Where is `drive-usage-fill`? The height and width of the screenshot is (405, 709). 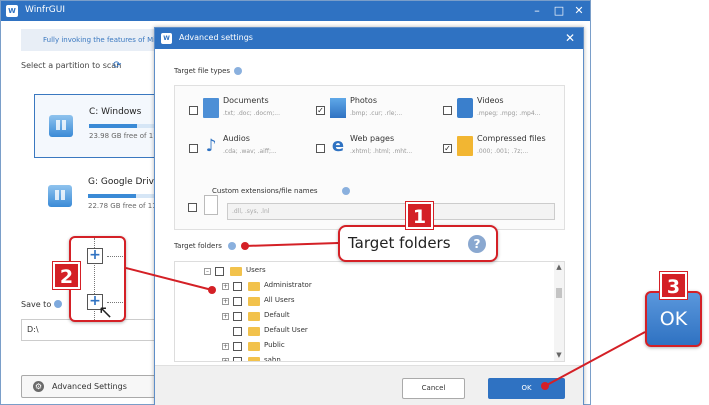 drive-usage-fill is located at coordinates (112, 196).